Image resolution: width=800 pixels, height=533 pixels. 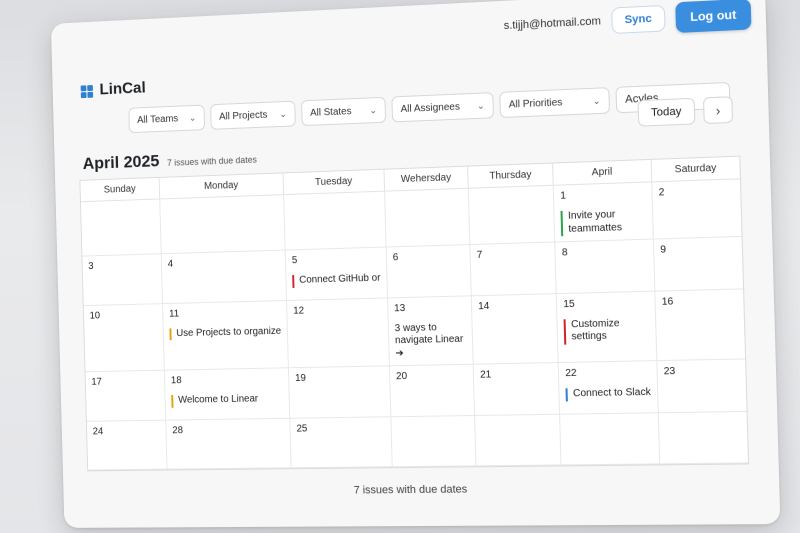 What do you see at coordinates (243, 116) in the screenshot?
I see `projects-filter-label: All Projects` at bounding box center [243, 116].